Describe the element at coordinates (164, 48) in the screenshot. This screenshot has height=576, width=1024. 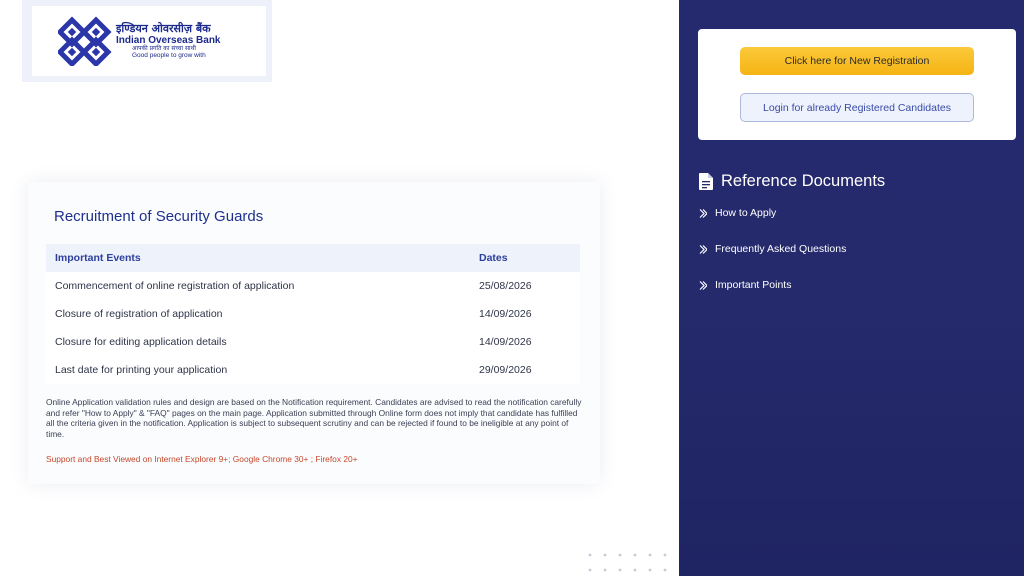
I see `logo-tagline-hindi: आपकी प्रगति का सच्चा साथी` at that location.